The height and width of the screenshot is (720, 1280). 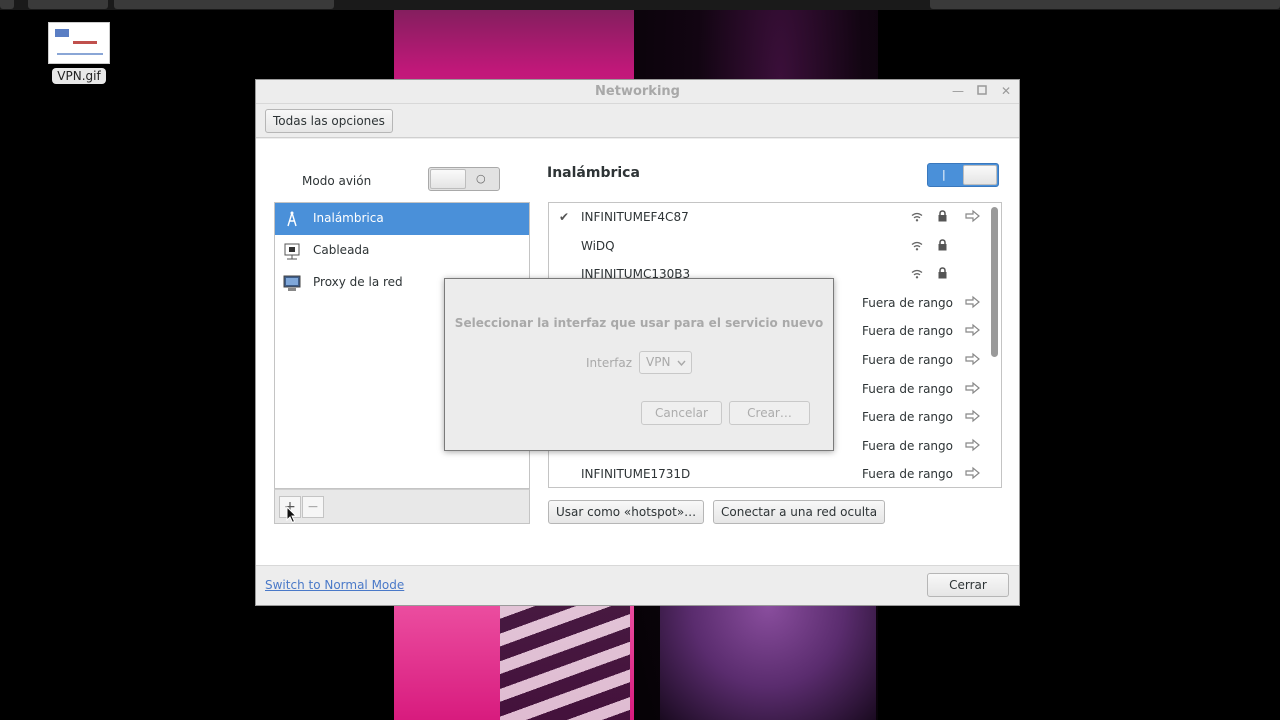 I want to click on cancel-button: Cancelar, so click(x=681, y=413).